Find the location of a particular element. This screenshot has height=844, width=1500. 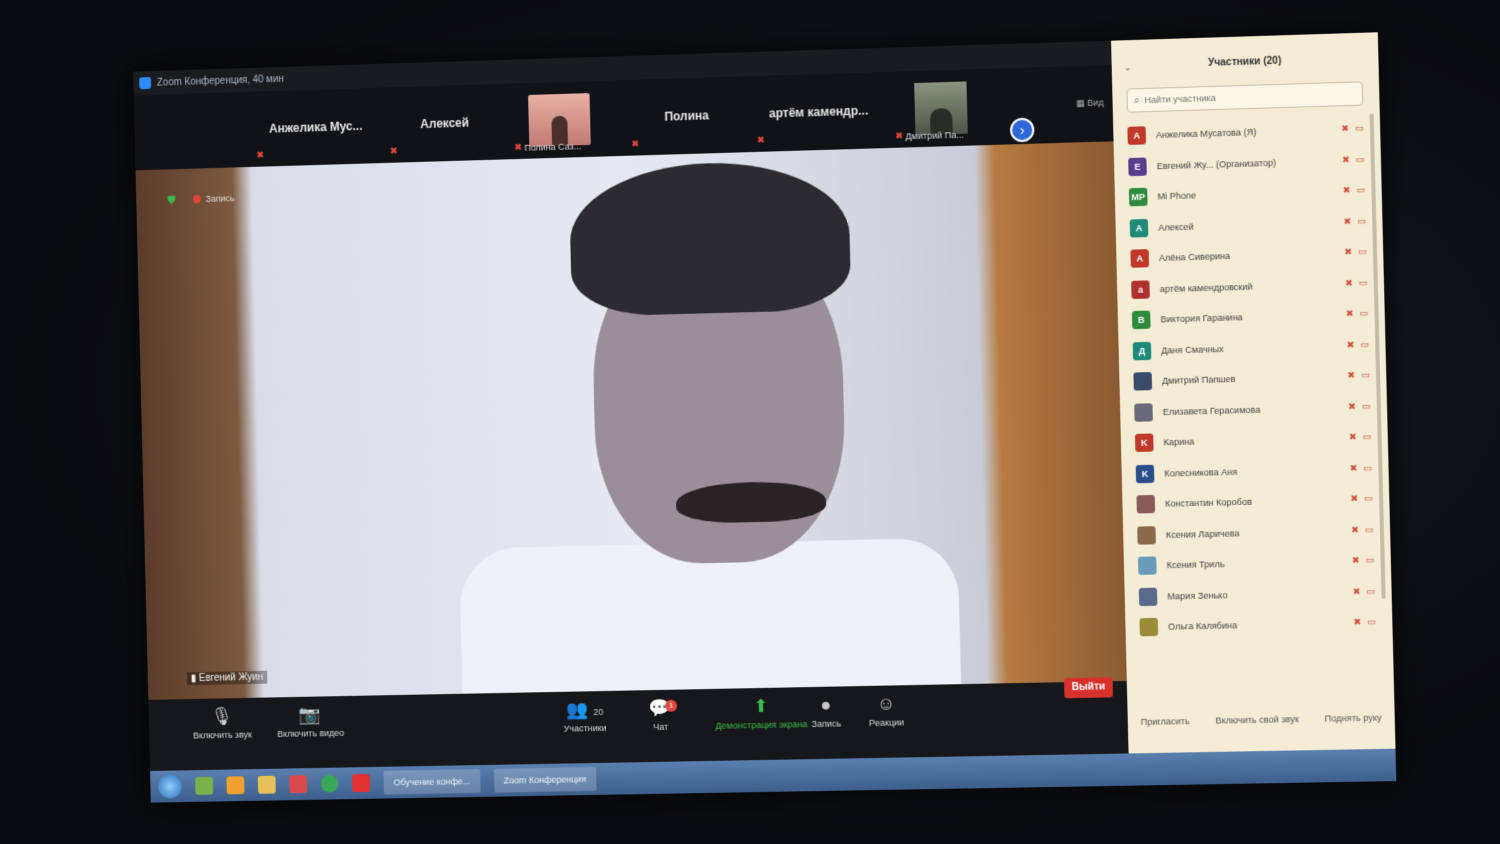

participant-row: Мария Зенько ✖ ▭ is located at coordinates (1259, 594).